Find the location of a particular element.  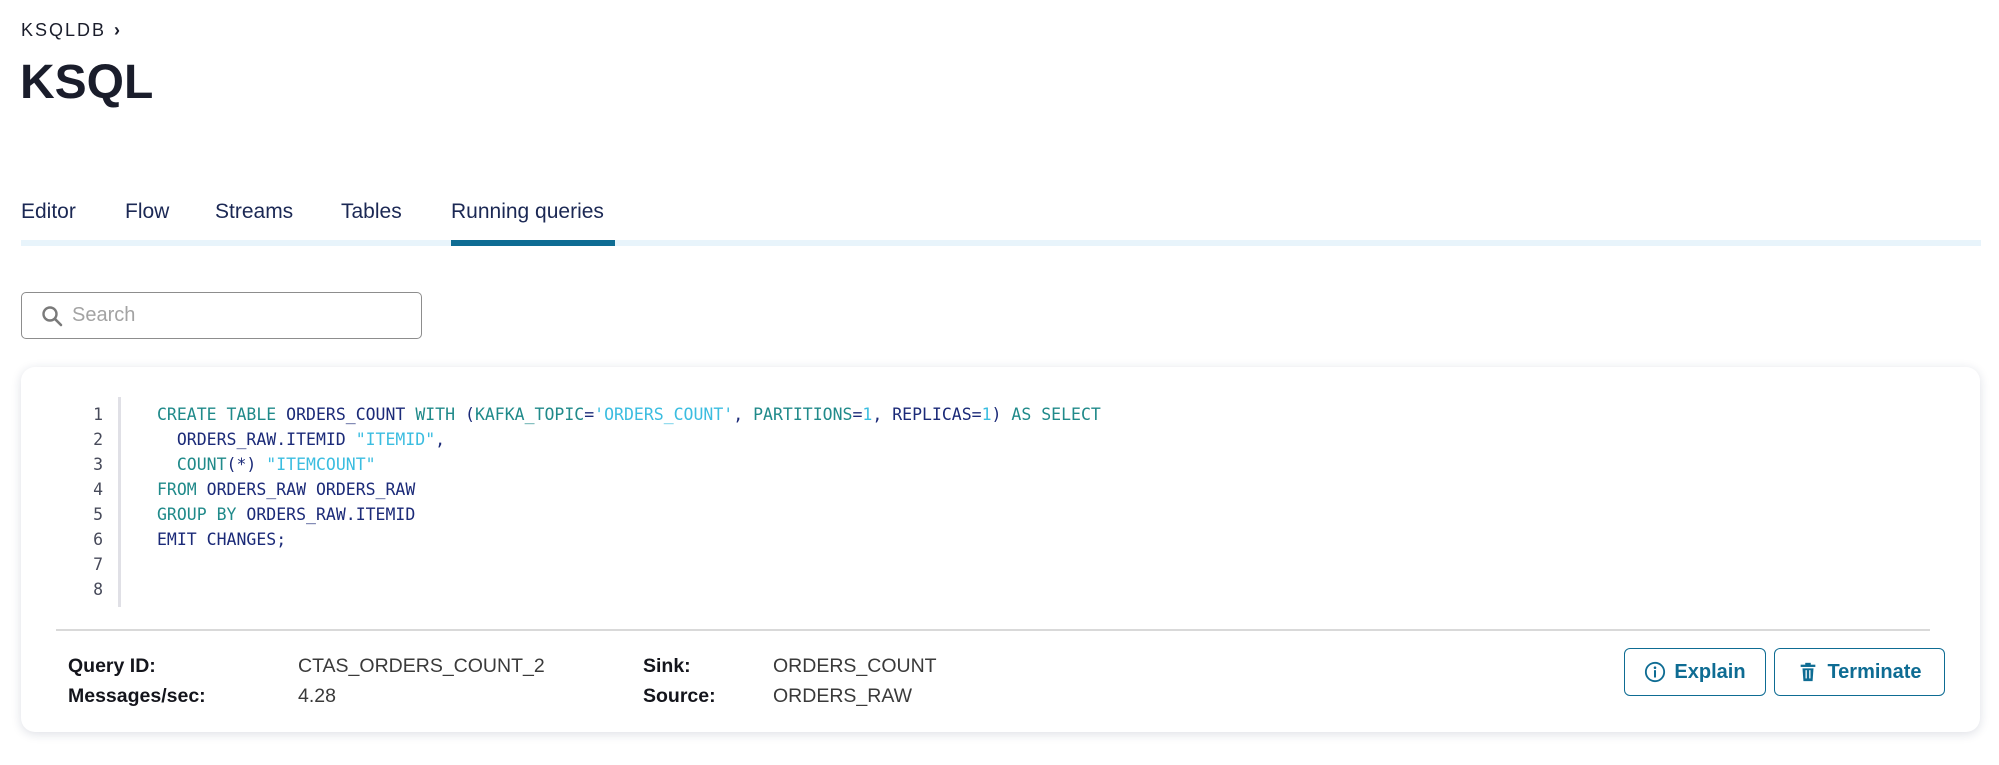

code-line: COUNT(*) "ITEMCOUNT" is located at coordinates (266, 464).